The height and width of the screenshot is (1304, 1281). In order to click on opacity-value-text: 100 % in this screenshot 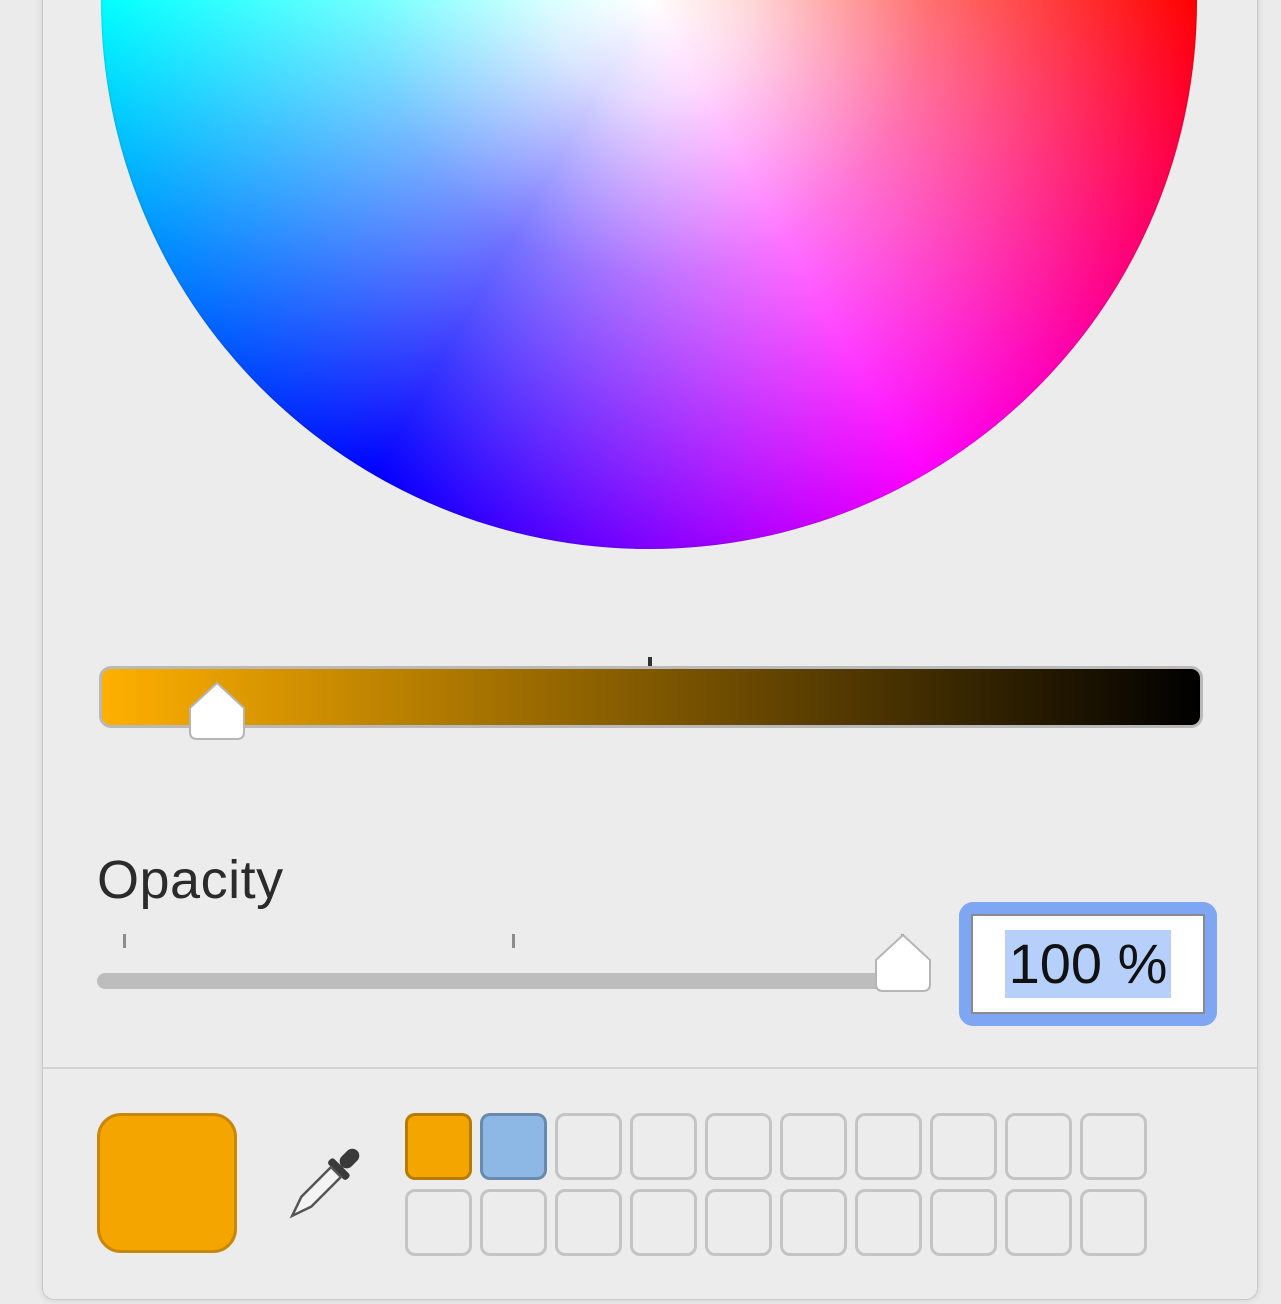, I will do `click(1088, 964)`.